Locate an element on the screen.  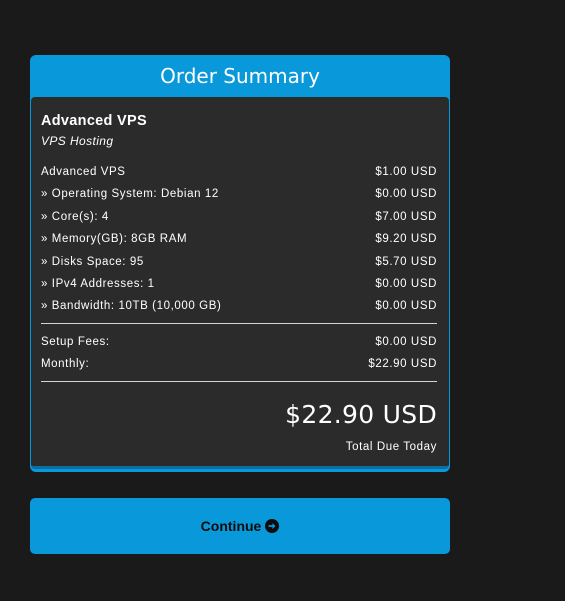
order-summary-title: Order Summary is located at coordinates (240, 76).